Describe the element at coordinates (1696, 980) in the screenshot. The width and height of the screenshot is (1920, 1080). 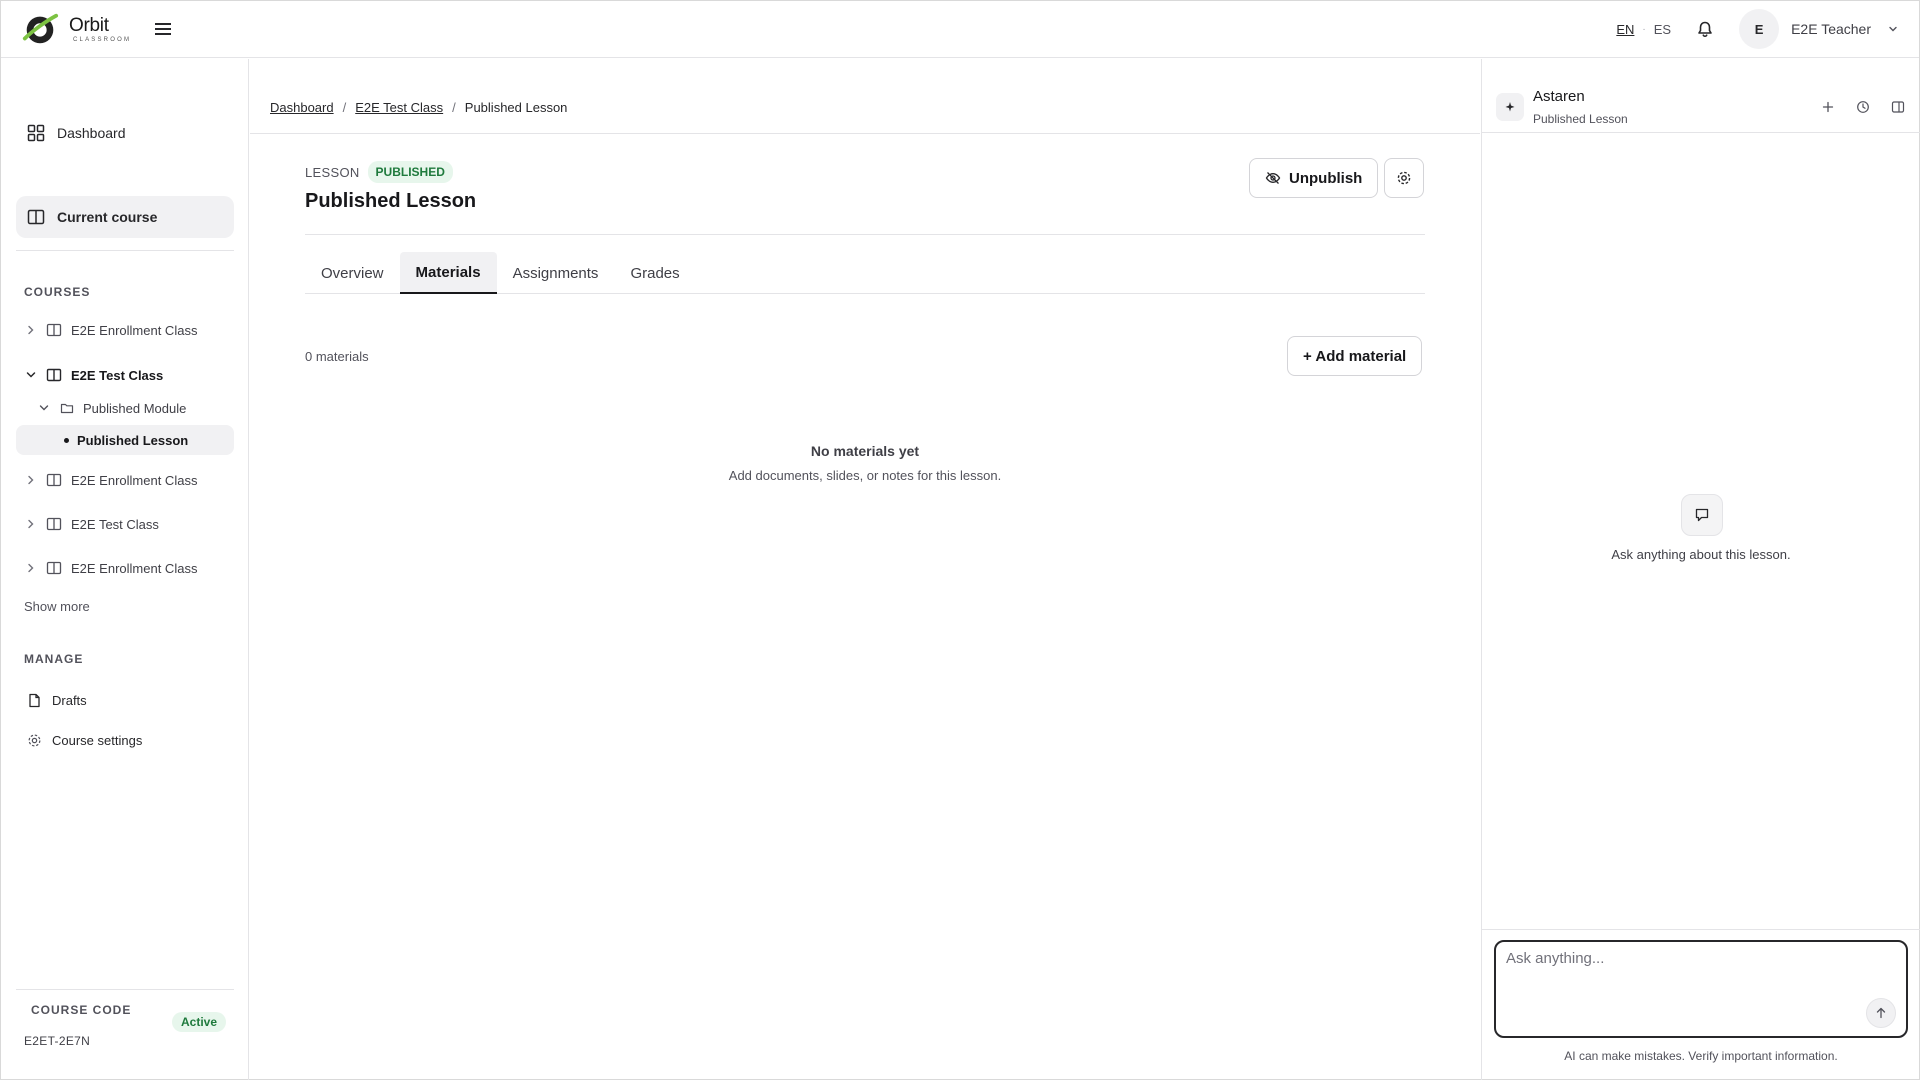
I see `chat-input` at that location.